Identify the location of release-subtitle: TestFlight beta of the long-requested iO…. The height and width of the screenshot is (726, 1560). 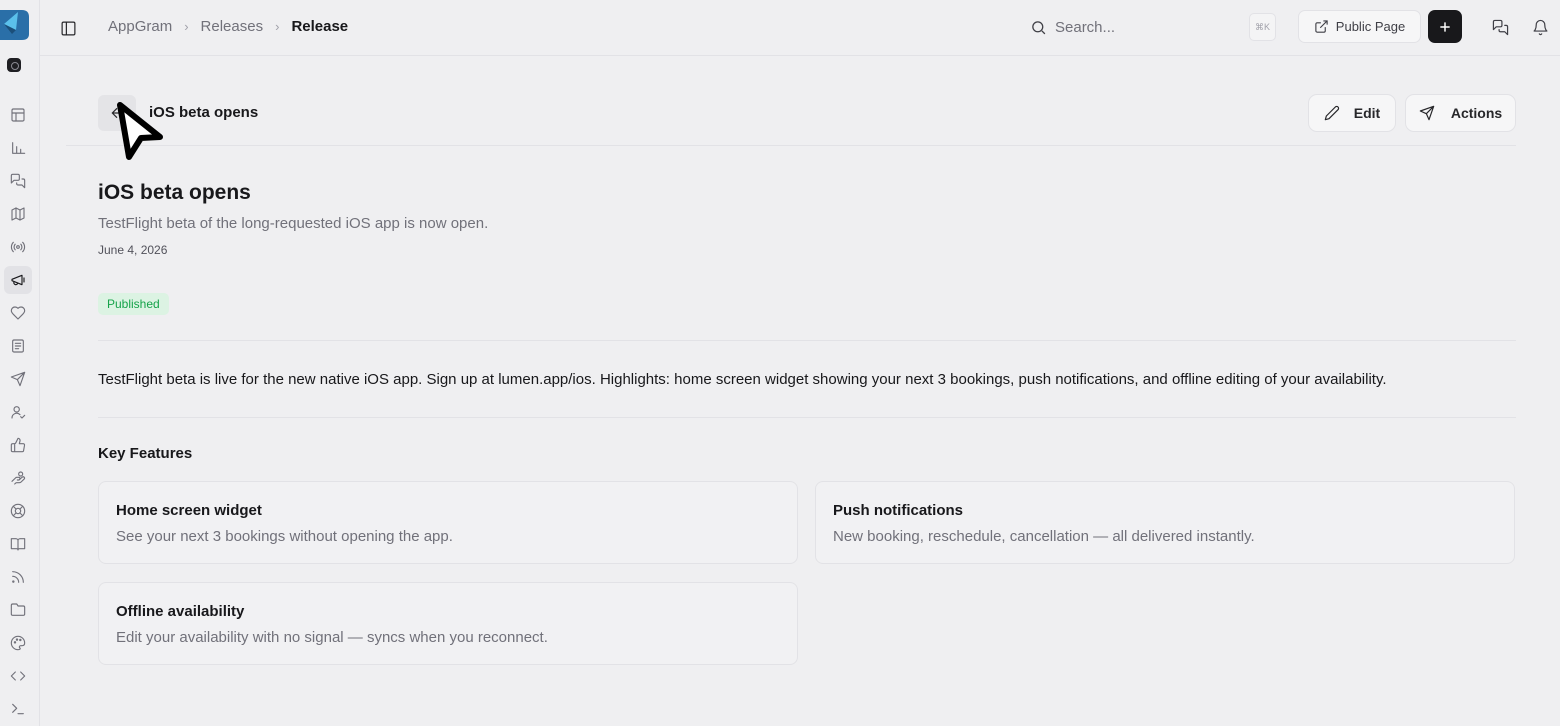
(293, 223).